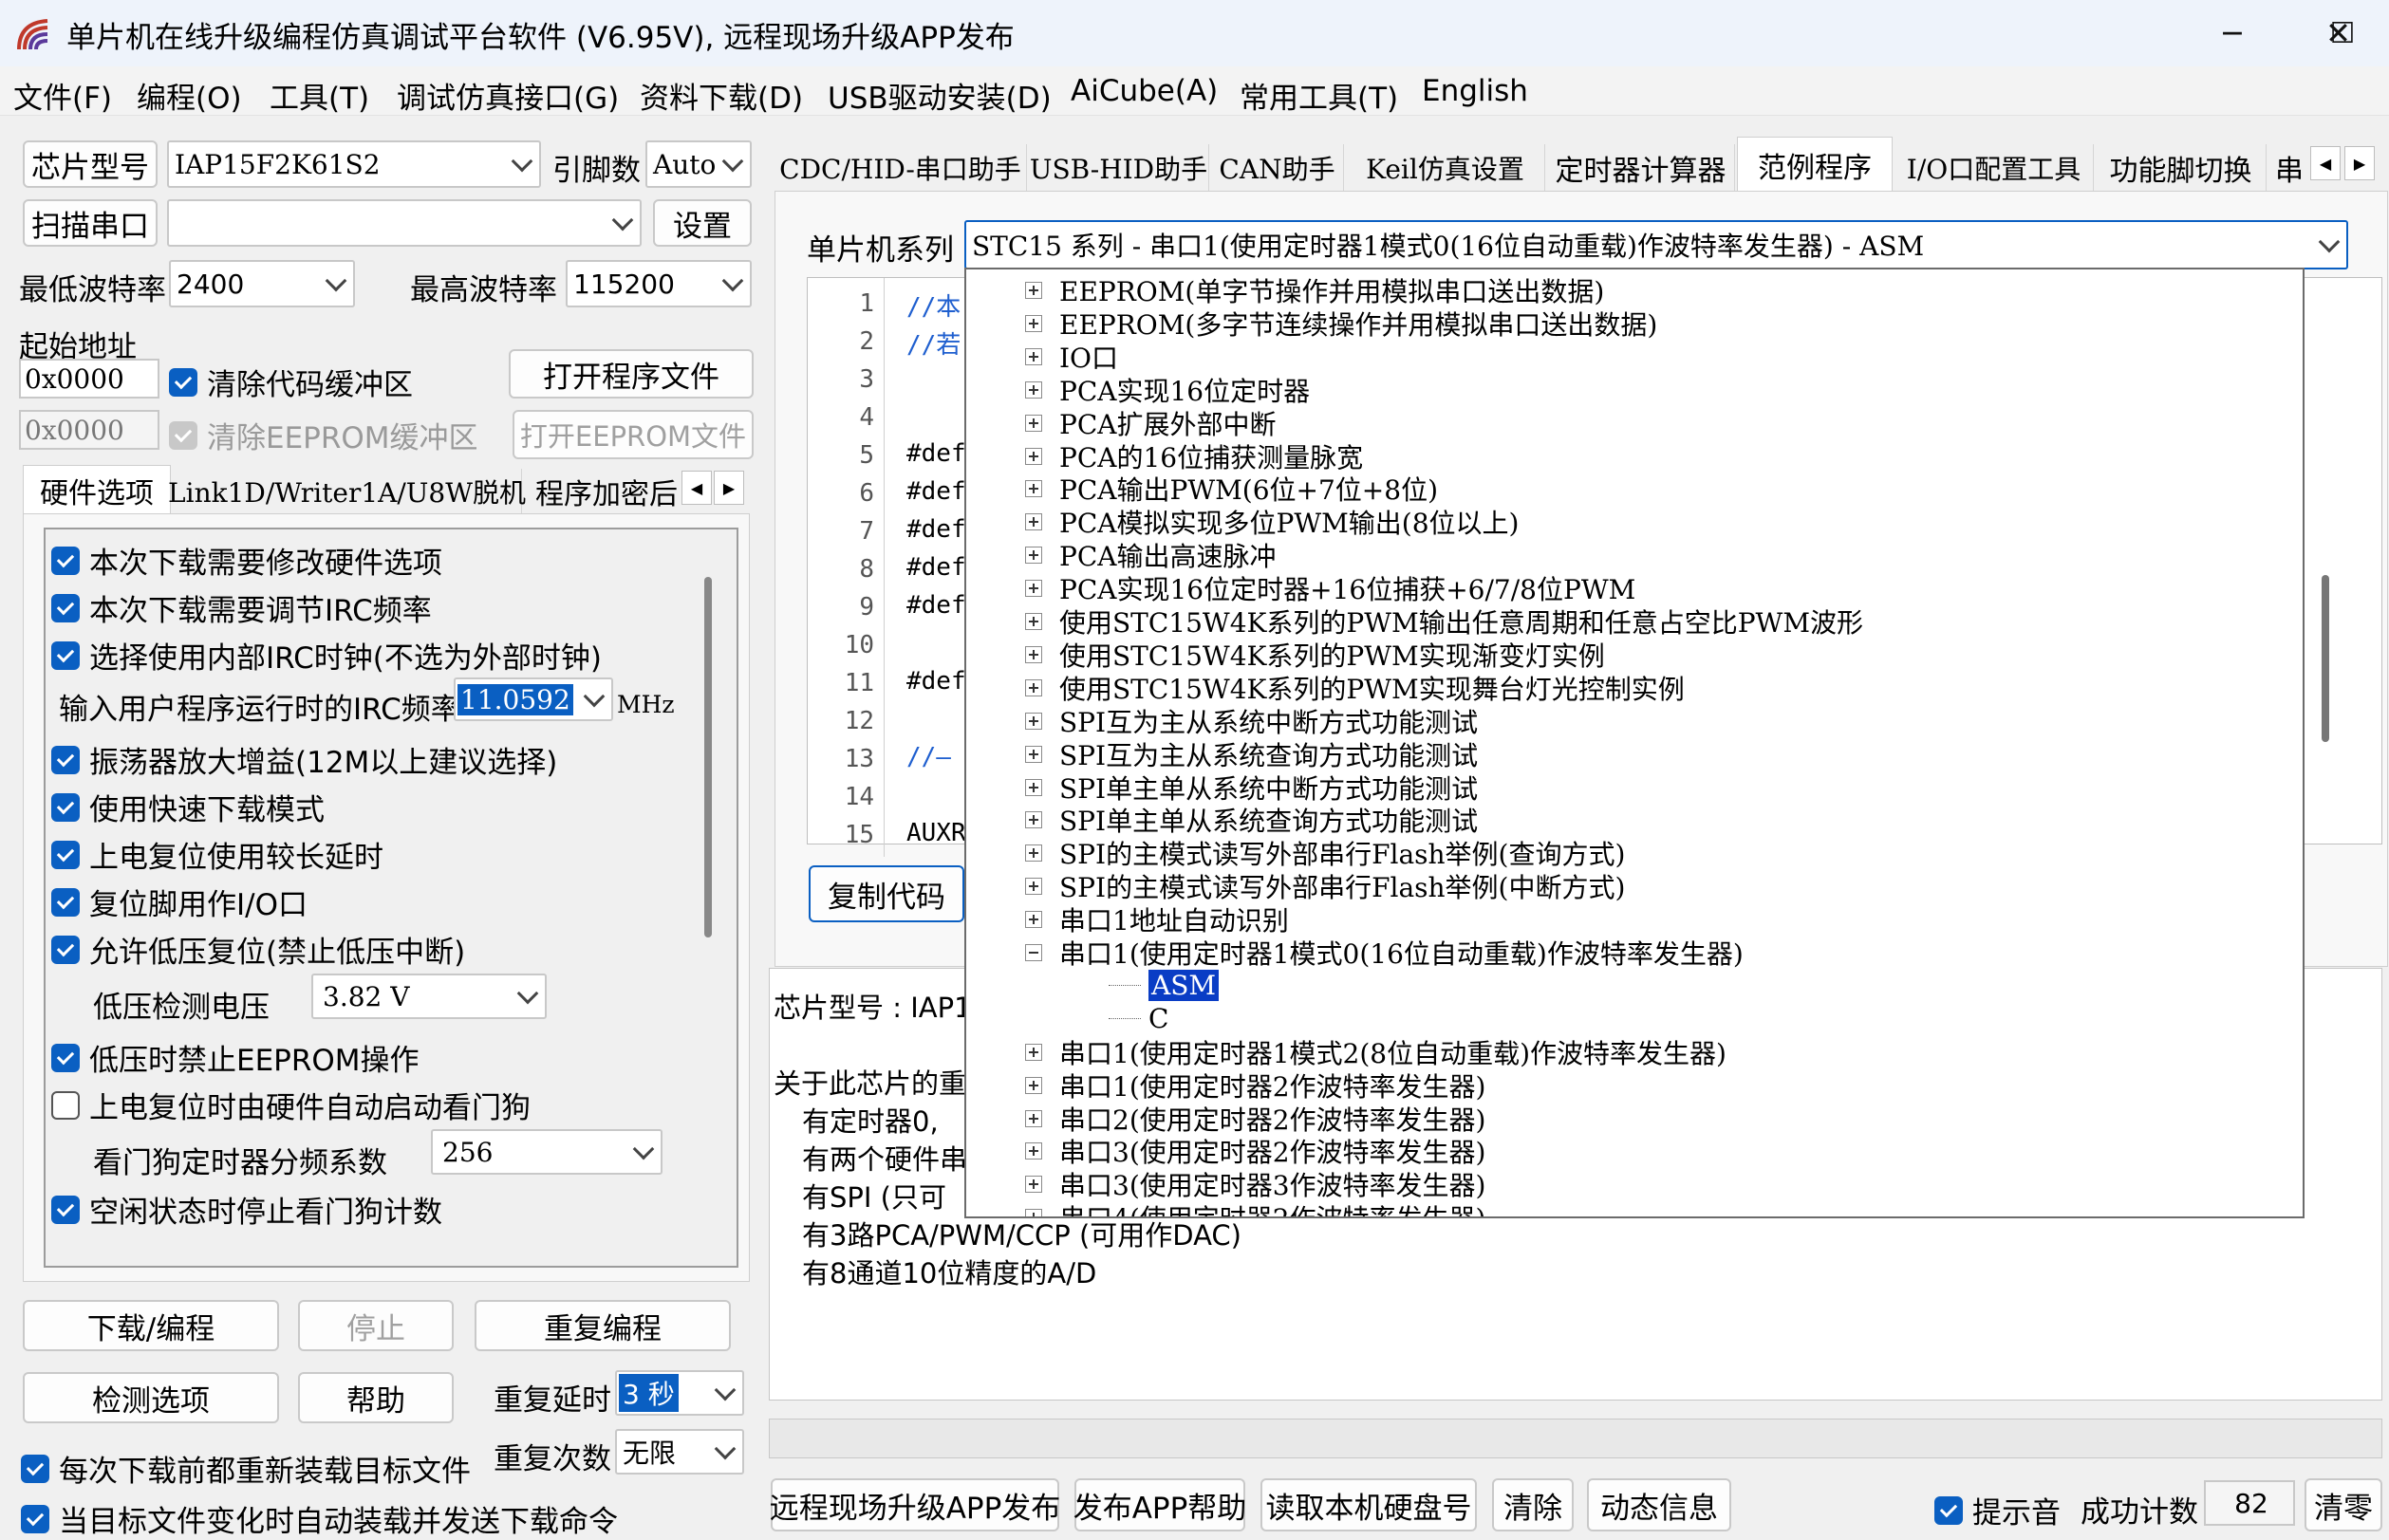 The height and width of the screenshot is (1540, 2389). I want to click on tree-node: 串口1地址自动识别, so click(1157, 919).